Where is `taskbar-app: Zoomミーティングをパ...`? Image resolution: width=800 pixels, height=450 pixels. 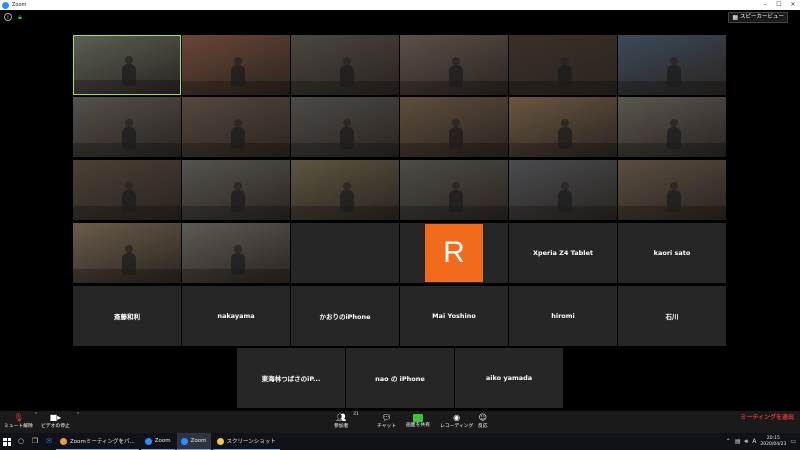
taskbar-app: Zoomミーティングをパ... is located at coordinates (97, 441).